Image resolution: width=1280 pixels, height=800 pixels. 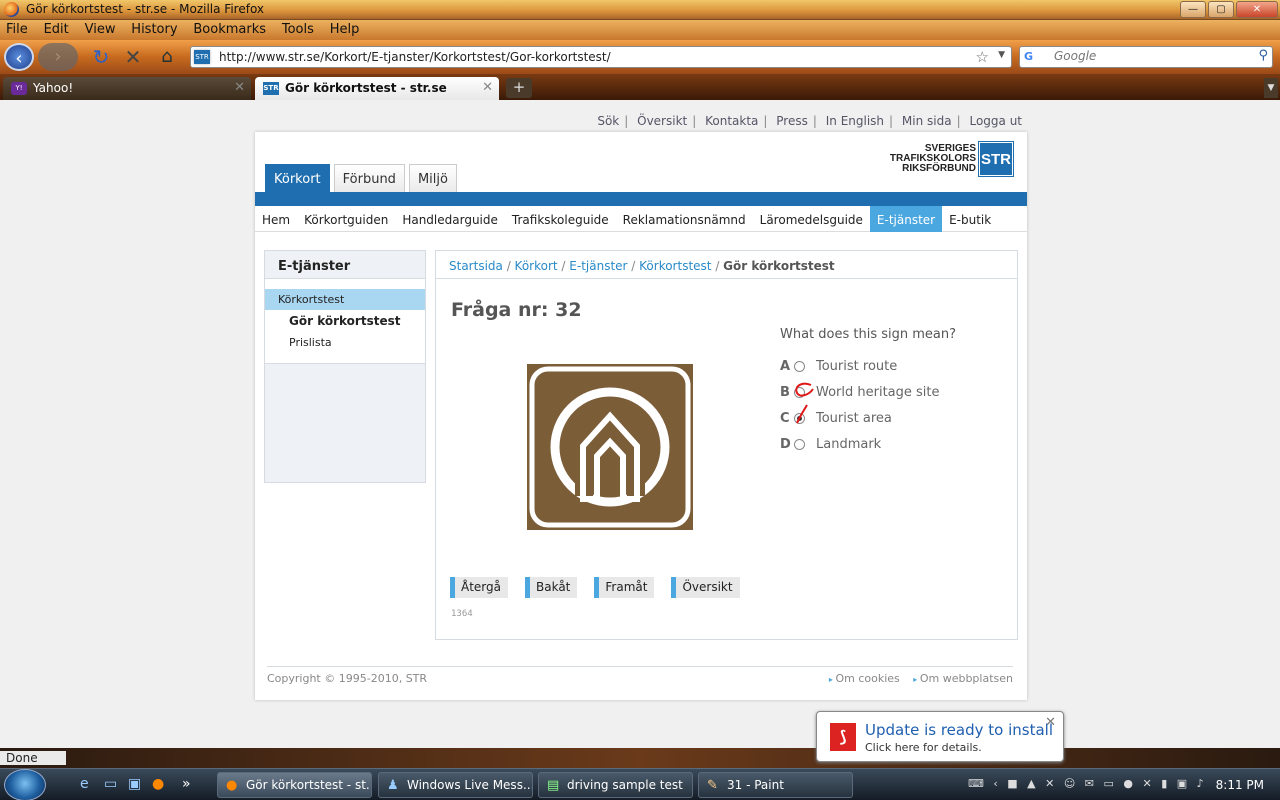 What do you see at coordinates (1257, 9) in the screenshot?
I see `close-window-button: ✕` at bounding box center [1257, 9].